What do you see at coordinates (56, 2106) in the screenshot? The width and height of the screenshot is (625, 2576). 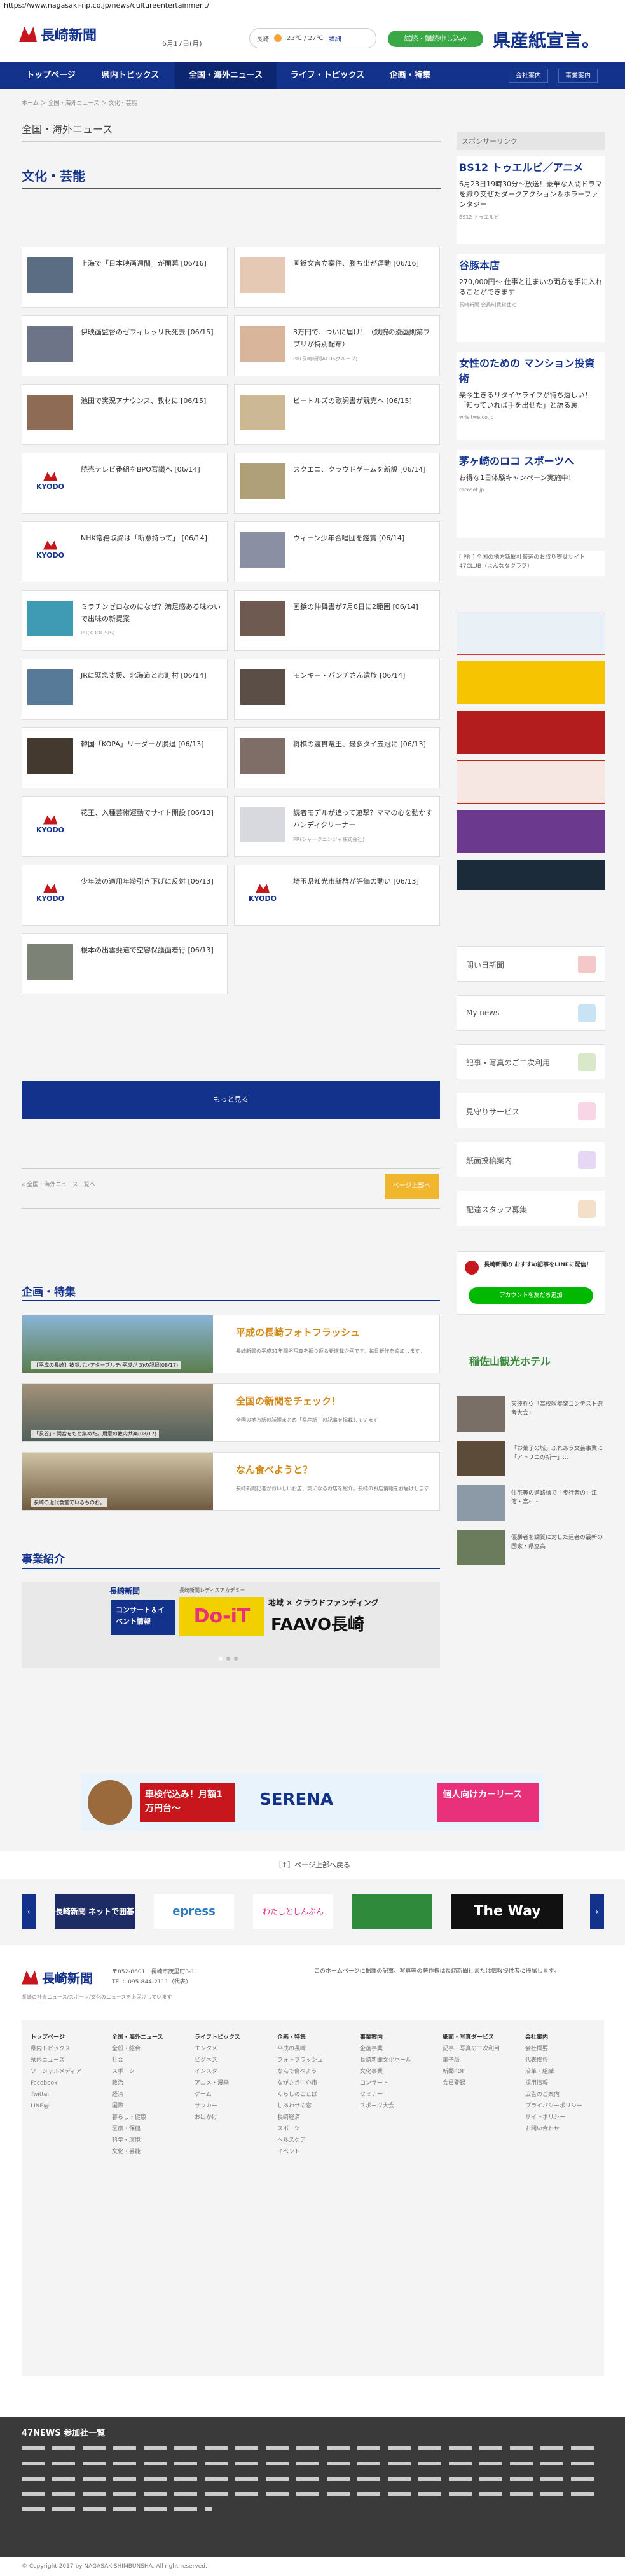 I see `footer-link: LINE@` at bounding box center [56, 2106].